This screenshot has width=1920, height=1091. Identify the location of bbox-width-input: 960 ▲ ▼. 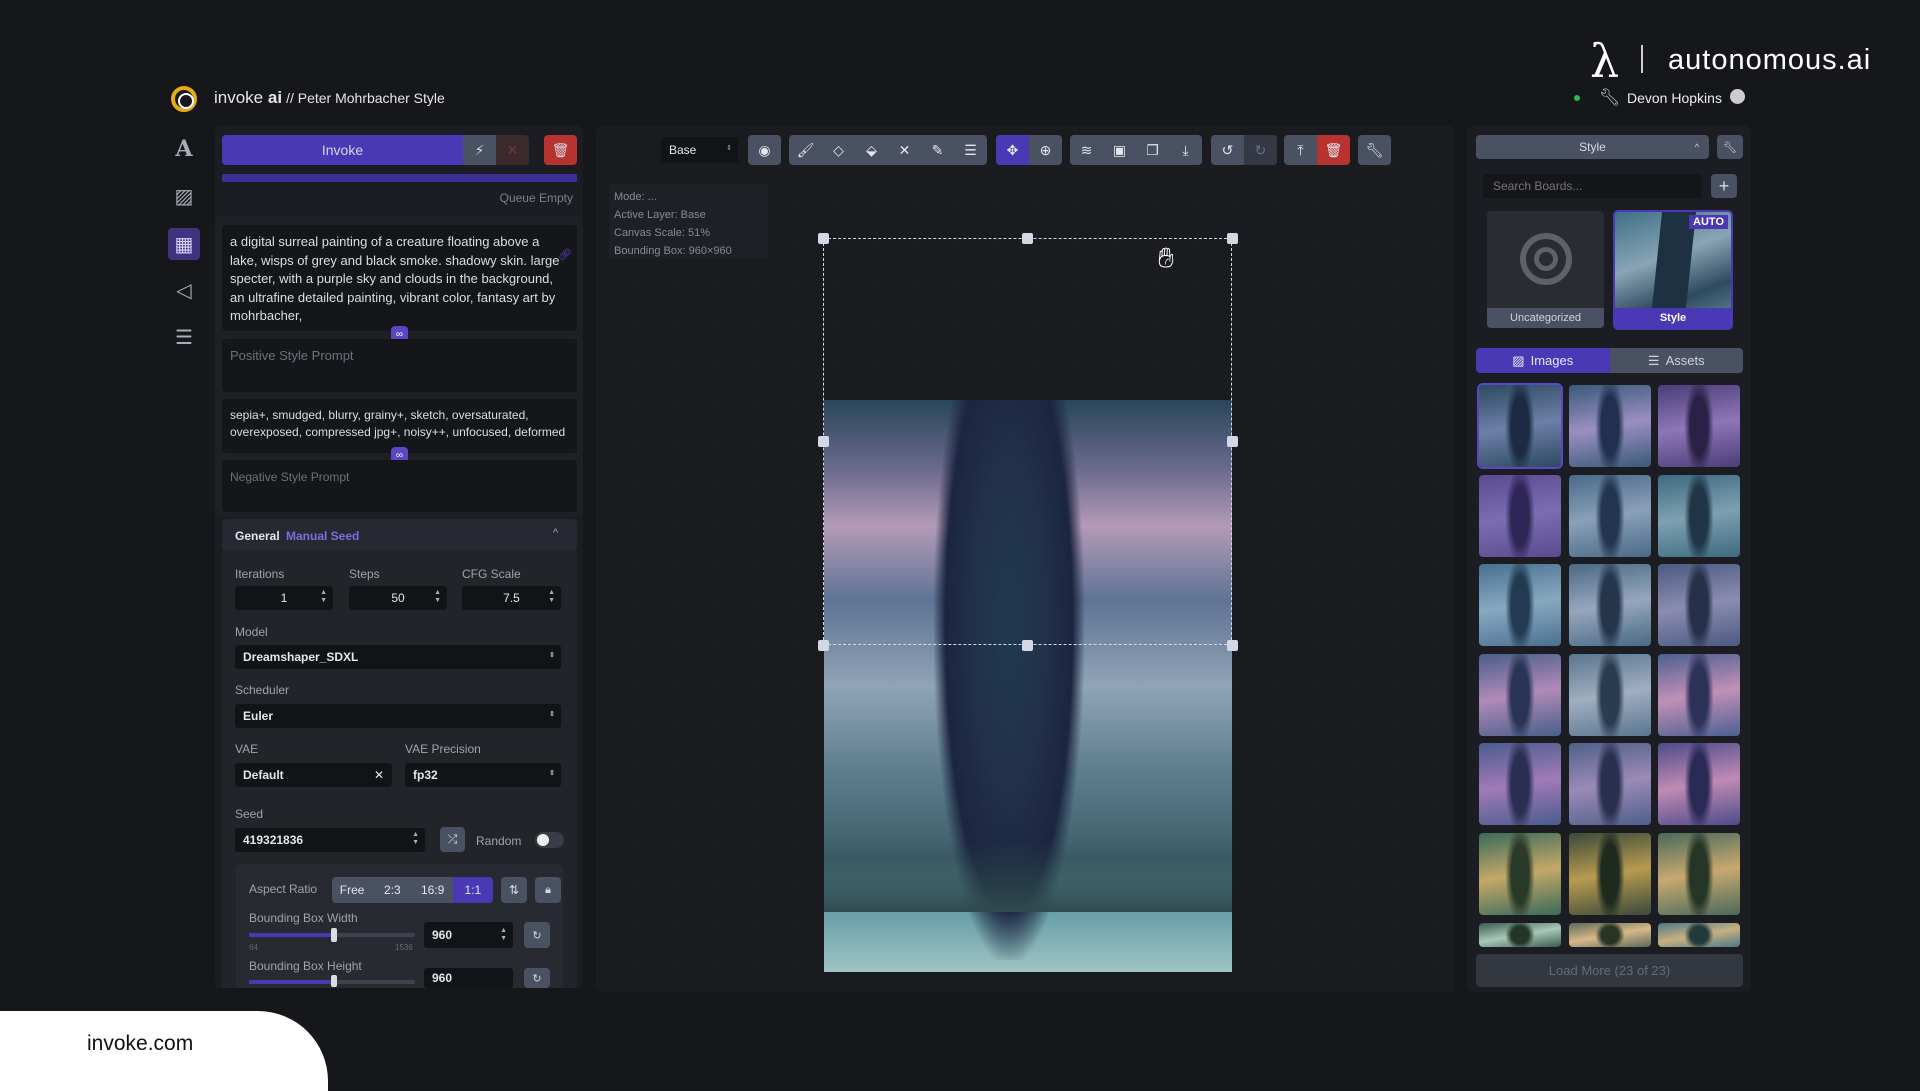
(468, 935).